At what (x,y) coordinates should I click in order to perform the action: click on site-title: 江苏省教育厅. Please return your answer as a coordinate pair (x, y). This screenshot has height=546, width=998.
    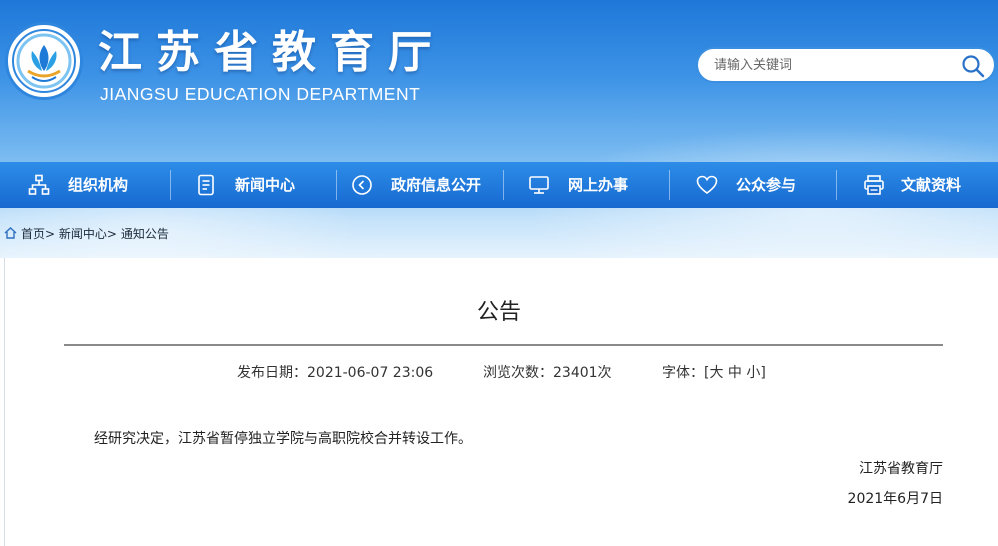
    Looking at the image, I should click on (272, 52).